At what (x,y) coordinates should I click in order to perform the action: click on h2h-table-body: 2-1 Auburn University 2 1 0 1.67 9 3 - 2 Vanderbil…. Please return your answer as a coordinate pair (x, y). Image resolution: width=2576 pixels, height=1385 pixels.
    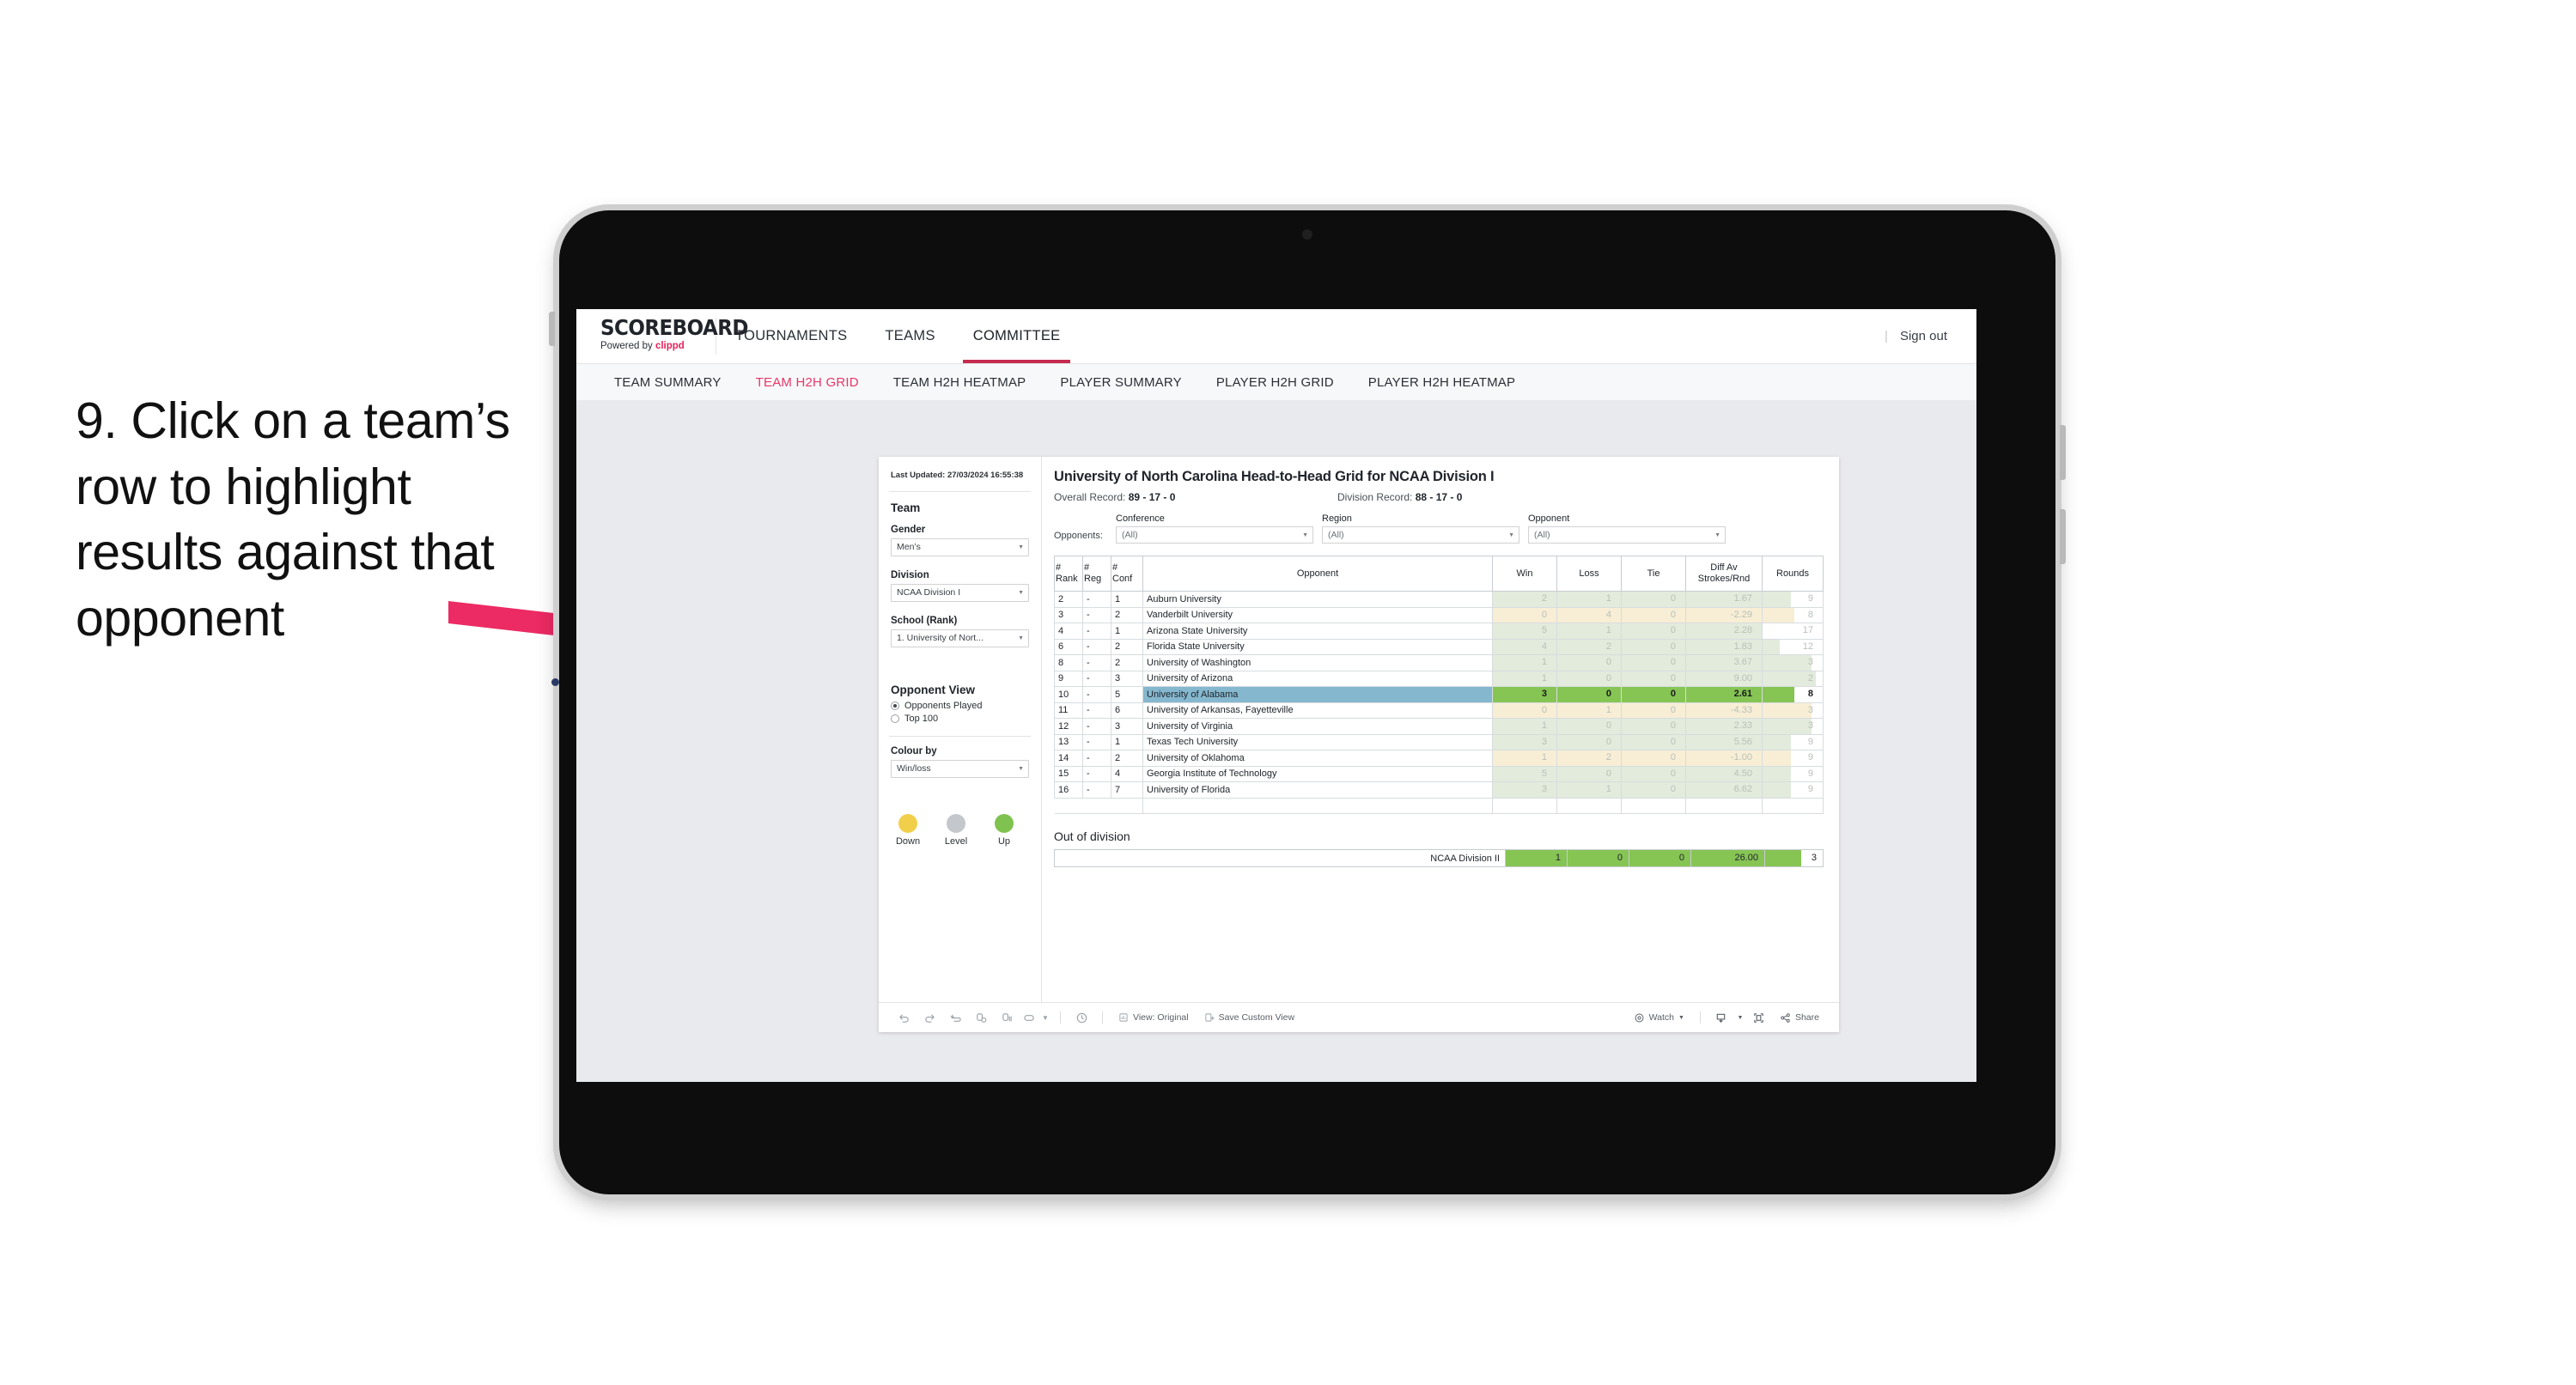
    Looking at the image, I should click on (1439, 702).